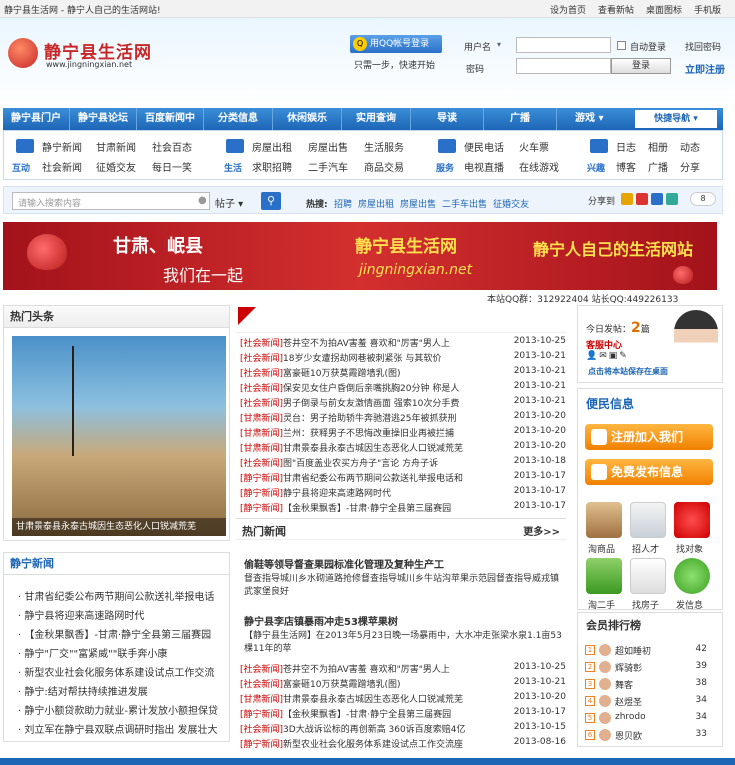 This screenshot has height=765, width=735. What do you see at coordinates (328, 166) in the screenshot?
I see `subnav-used-cars: 二手汽车` at bounding box center [328, 166].